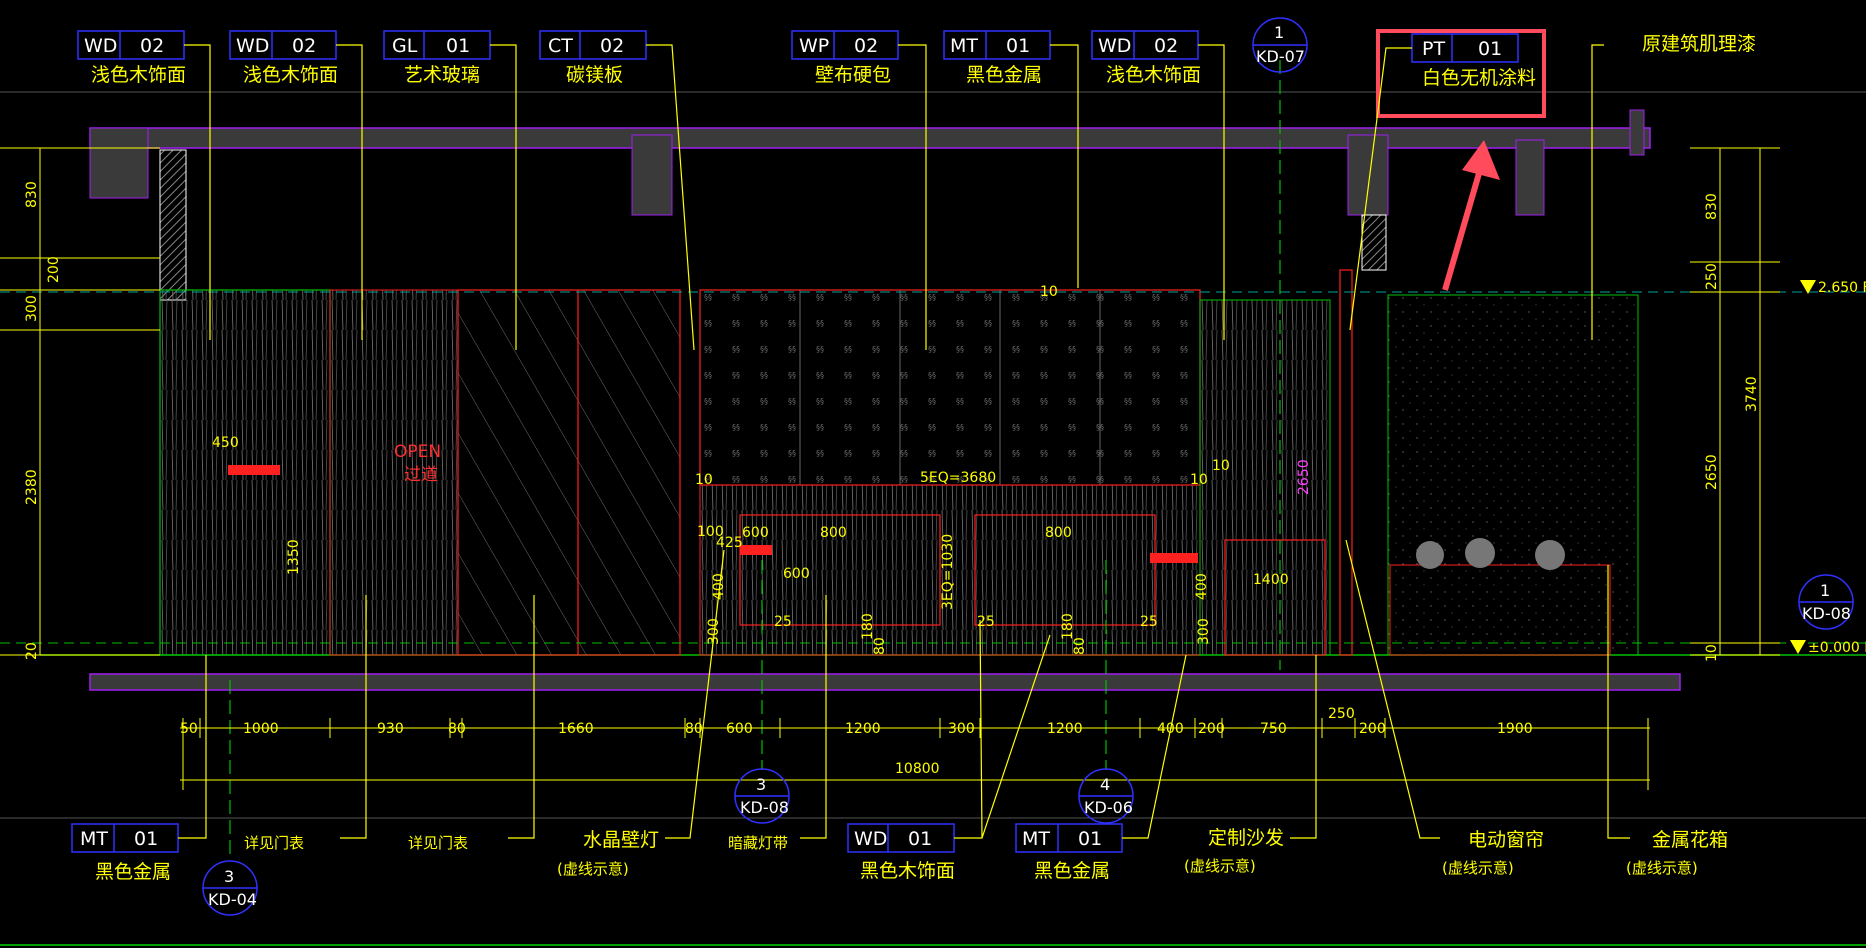 The image size is (1866, 948). Describe the element at coordinates (1341, 714) in the screenshot. I see `bottom-dim-250: 250` at that location.